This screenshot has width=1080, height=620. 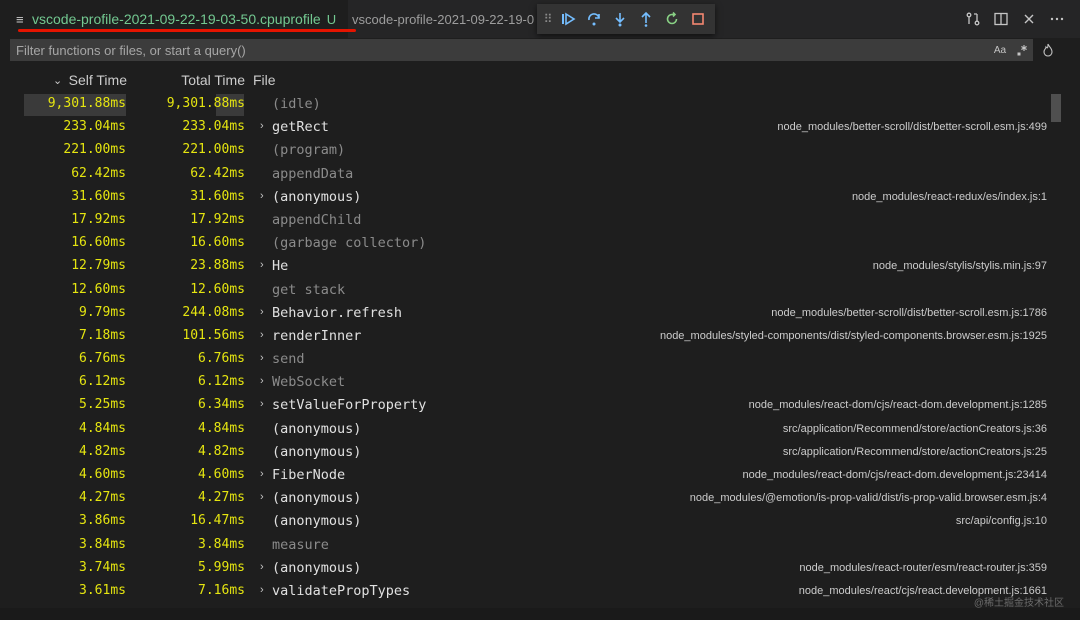 What do you see at coordinates (309, 289) in the screenshot?
I see `function-name: get stack` at bounding box center [309, 289].